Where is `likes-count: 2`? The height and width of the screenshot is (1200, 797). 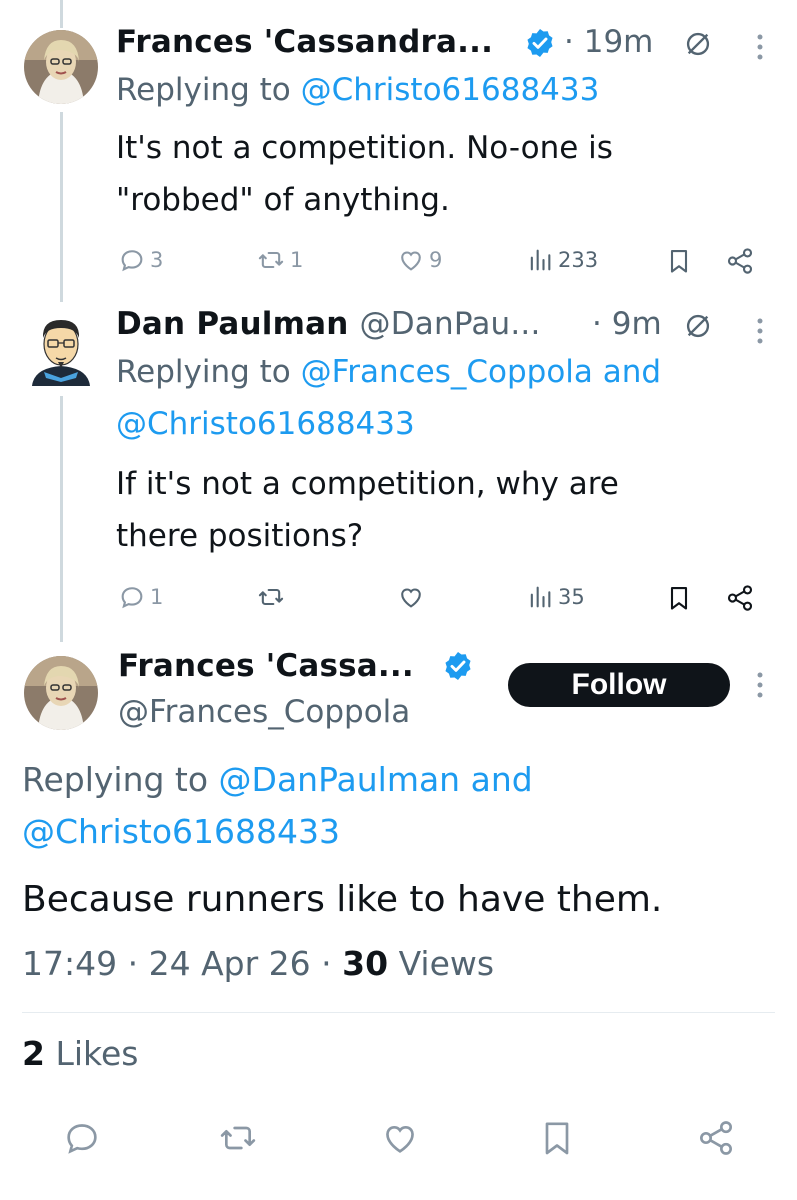 likes-count: 2 is located at coordinates (33, 1053).